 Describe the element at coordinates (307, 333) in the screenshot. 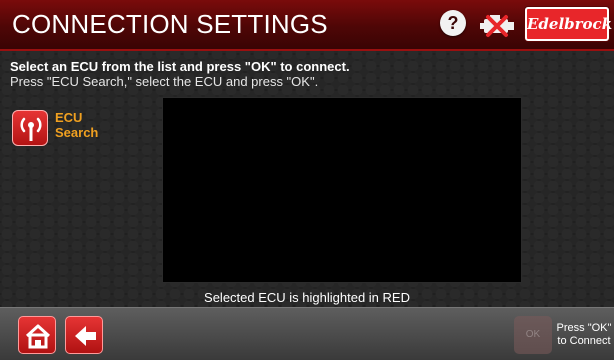

I see `footer-bar: OK Press "OK" to Connect` at that location.